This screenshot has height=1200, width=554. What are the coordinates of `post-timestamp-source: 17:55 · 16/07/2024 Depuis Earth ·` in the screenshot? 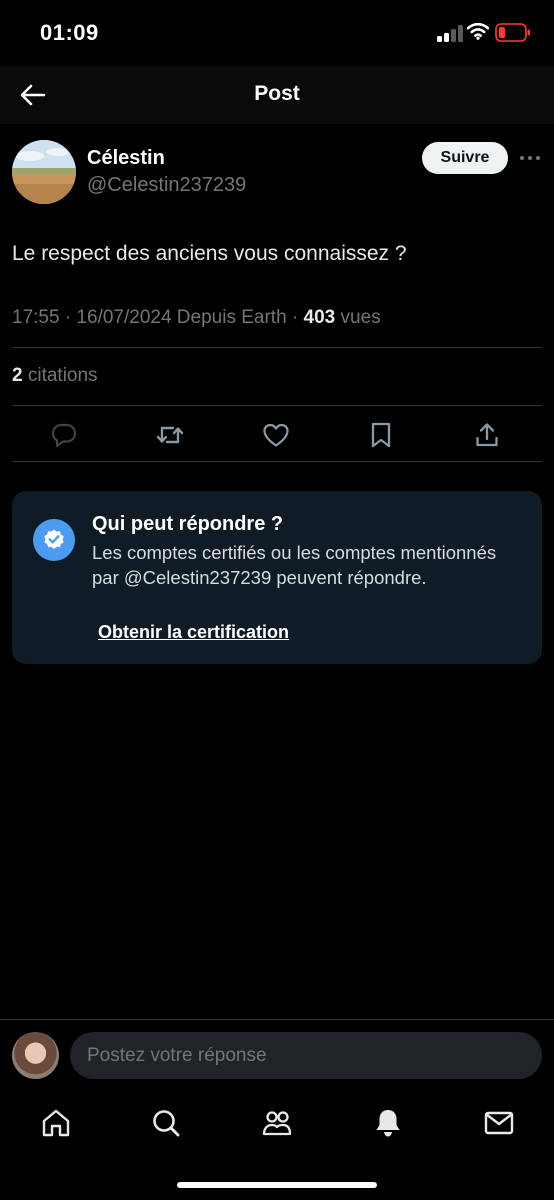 It's located at (158, 317).